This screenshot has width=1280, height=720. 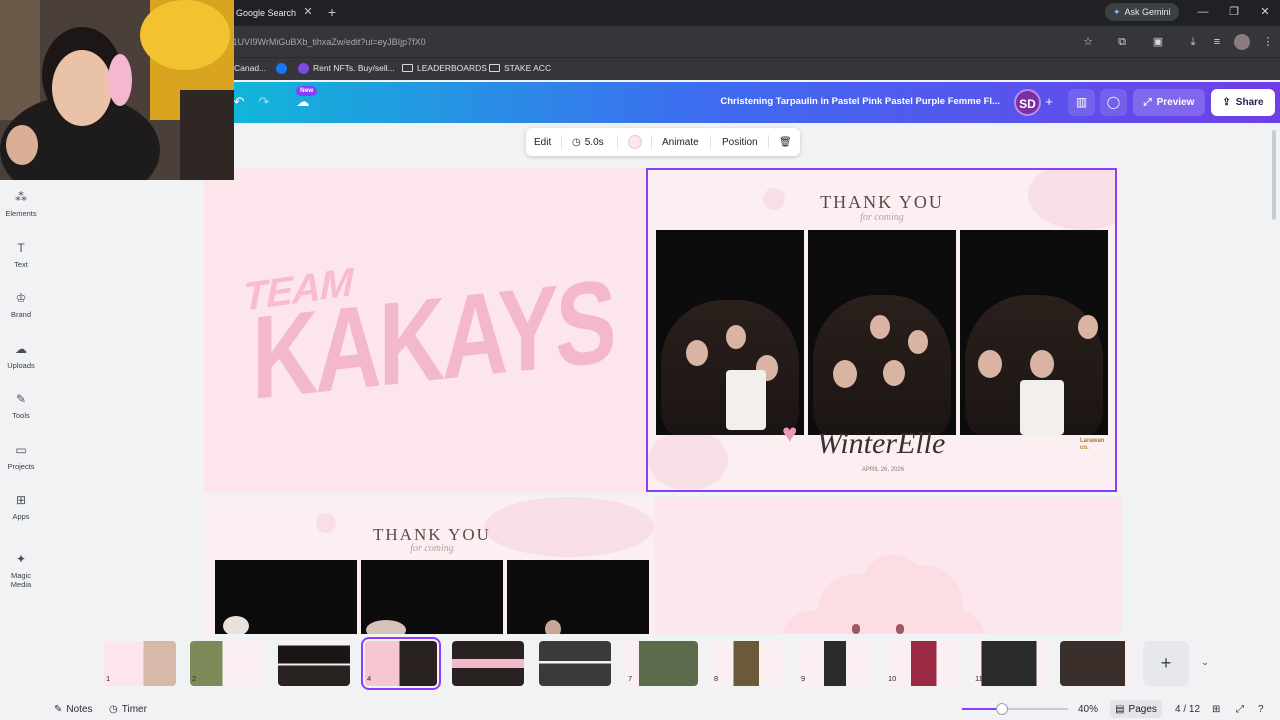 I want to click on side-panel-label: Uploads, so click(x=21, y=365).